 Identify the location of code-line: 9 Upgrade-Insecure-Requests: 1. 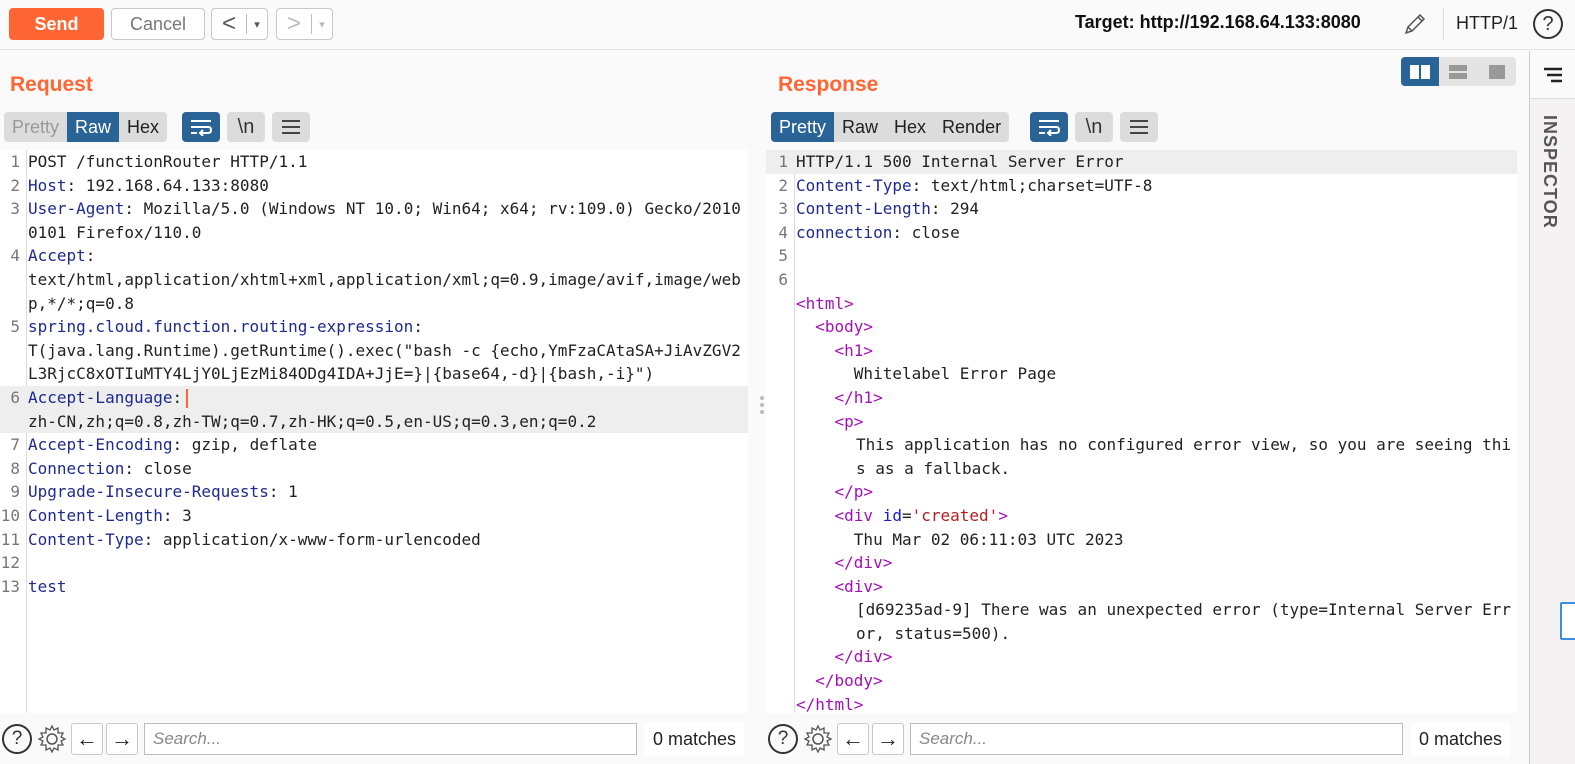
(374, 492).